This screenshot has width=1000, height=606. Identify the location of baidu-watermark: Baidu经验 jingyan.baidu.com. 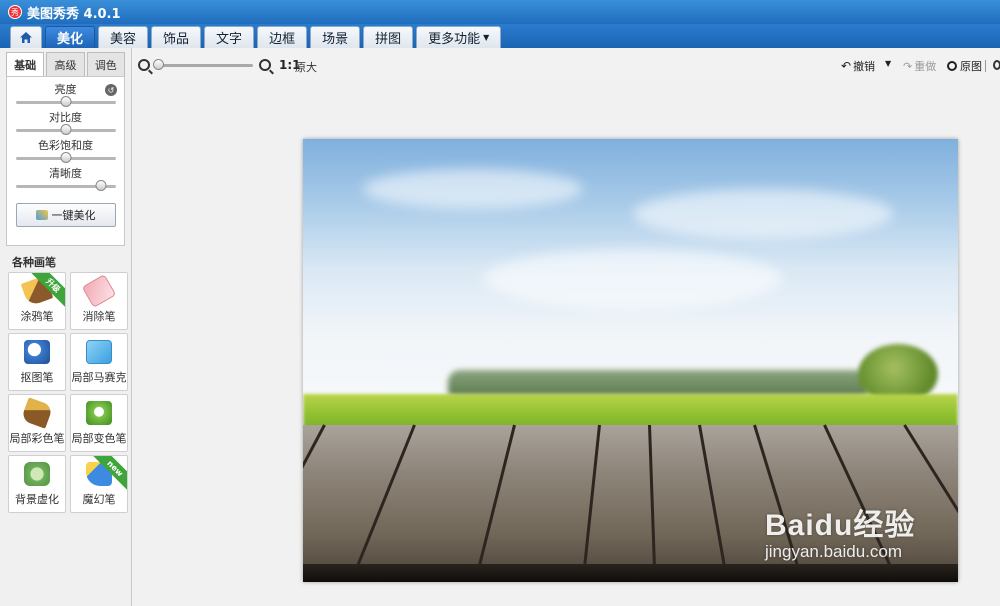
(840, 531).